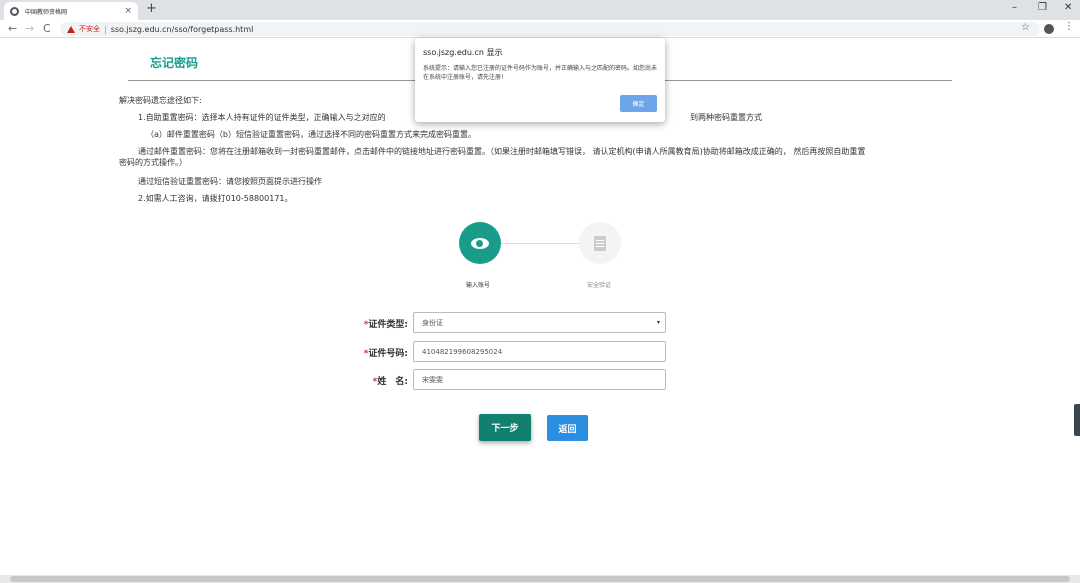  Describe the element at coordinates (71, 29) in the screenshot. I see `warning-icon` at that location.